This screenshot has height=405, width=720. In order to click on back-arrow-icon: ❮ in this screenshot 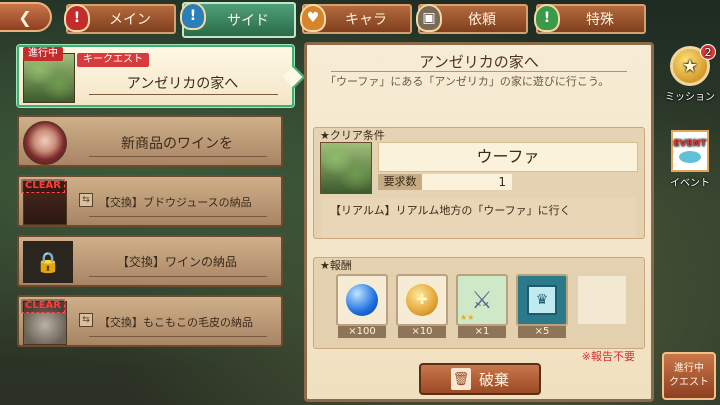, I will do `click(25, 17)`.